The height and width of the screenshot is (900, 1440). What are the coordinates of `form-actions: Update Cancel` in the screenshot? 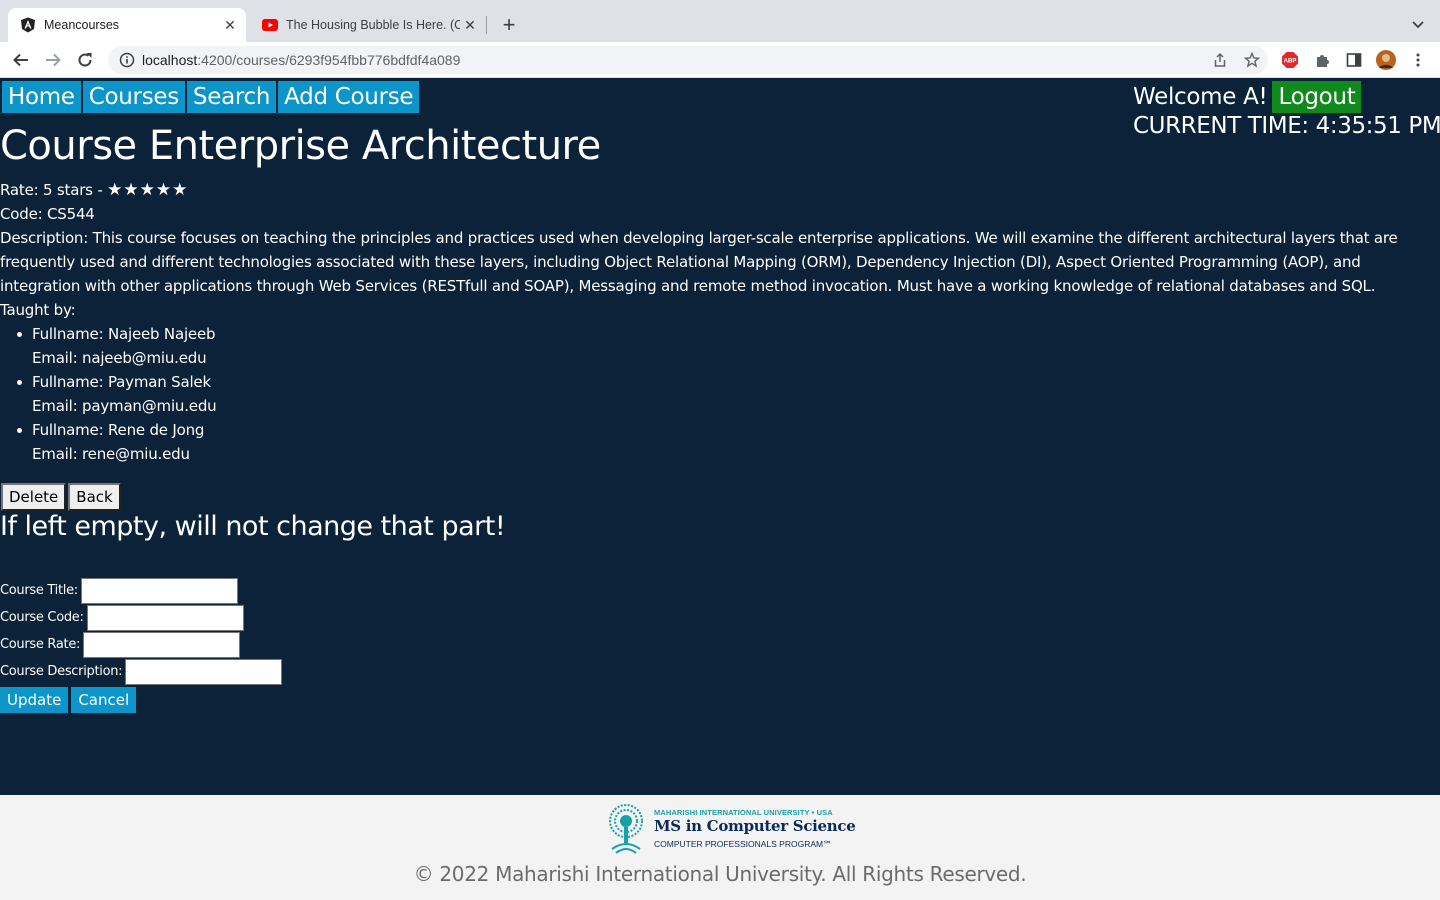 It's located at (141, 700).